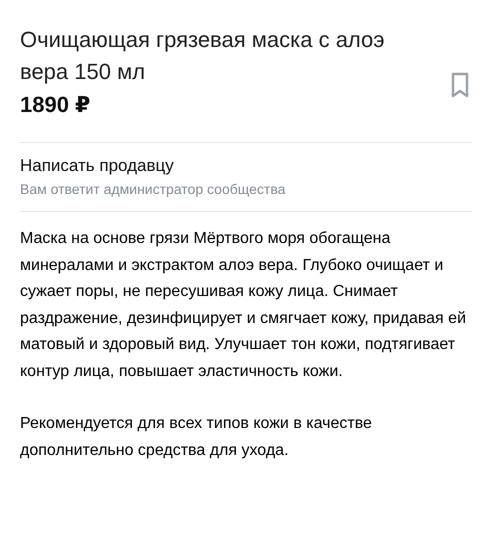 The image size is (492, 540). What do you see at coordinates (246, 166) in the screenshot?
I see `write-seller-link: Написать продавцу` at bounding box center [246, 166].